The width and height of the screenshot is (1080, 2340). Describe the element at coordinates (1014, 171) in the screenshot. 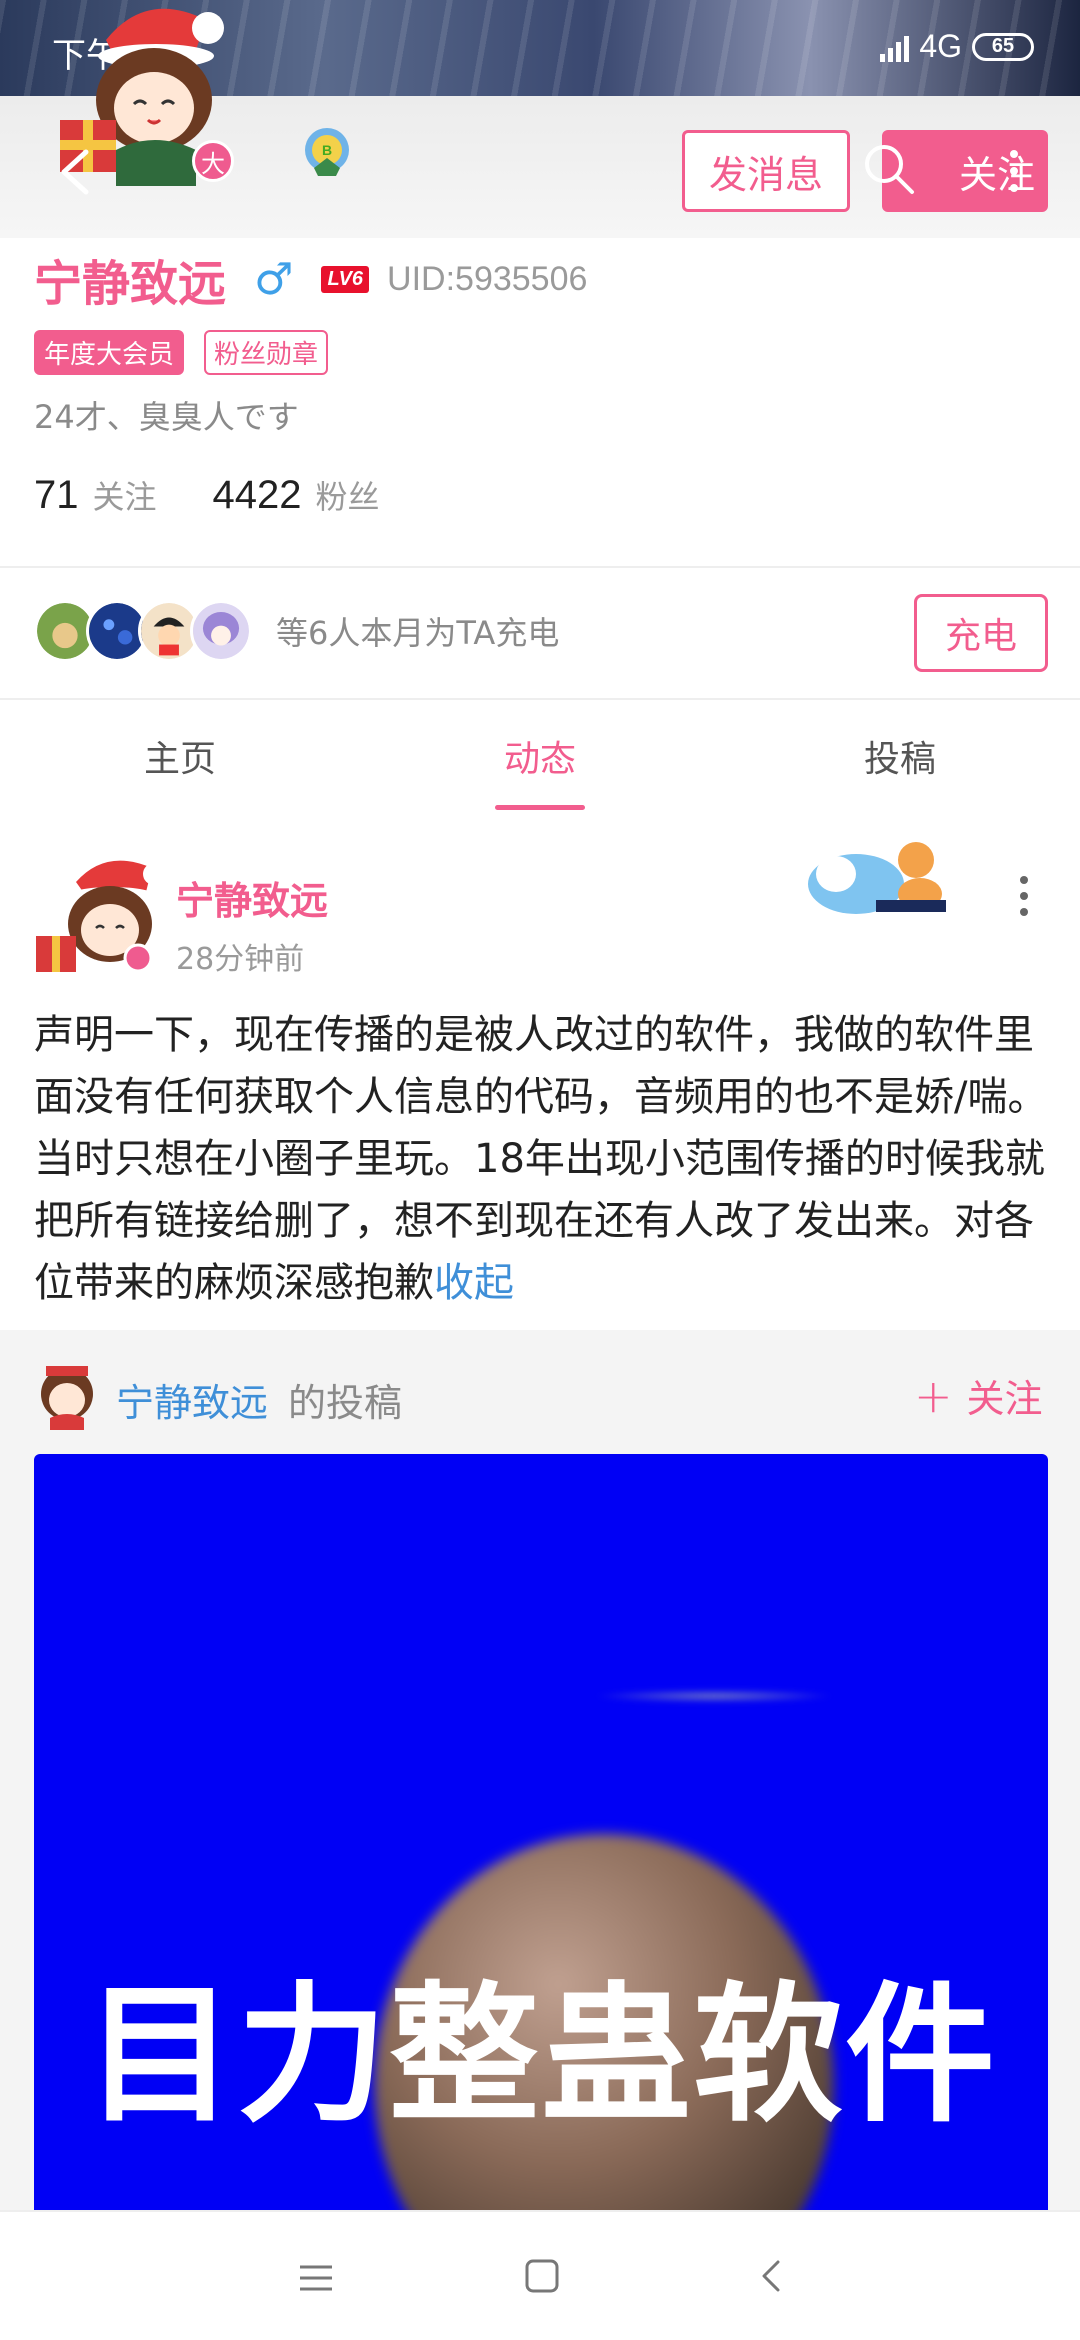

I see `more-options-icon` at that location.